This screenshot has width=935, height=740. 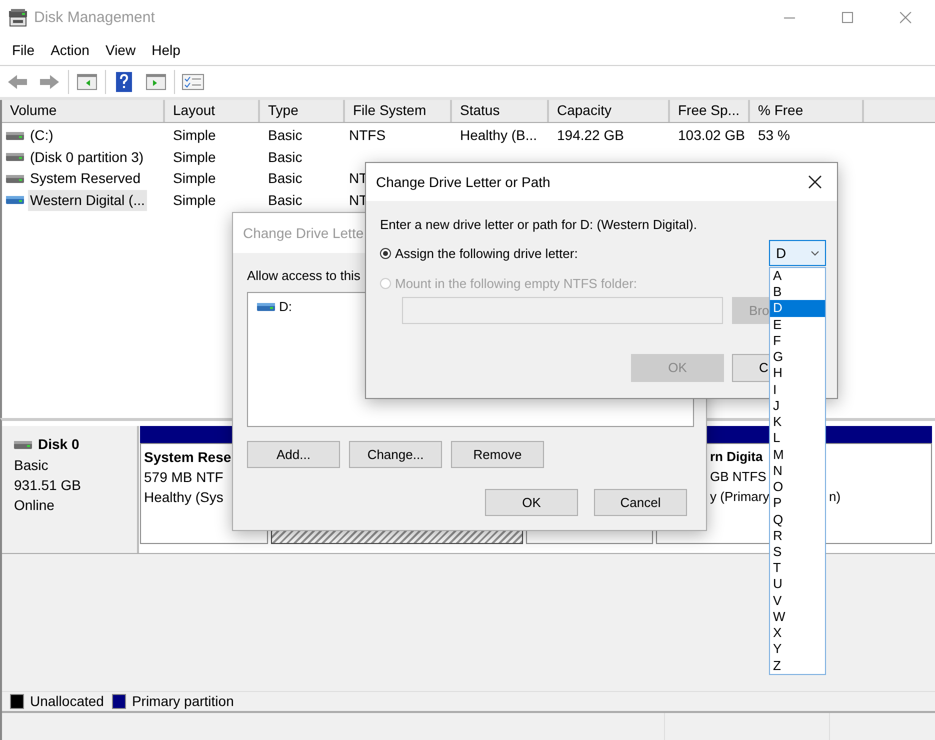 I want to click on radio-label: Assign the following drive letter:, so click(x=486, y=254).